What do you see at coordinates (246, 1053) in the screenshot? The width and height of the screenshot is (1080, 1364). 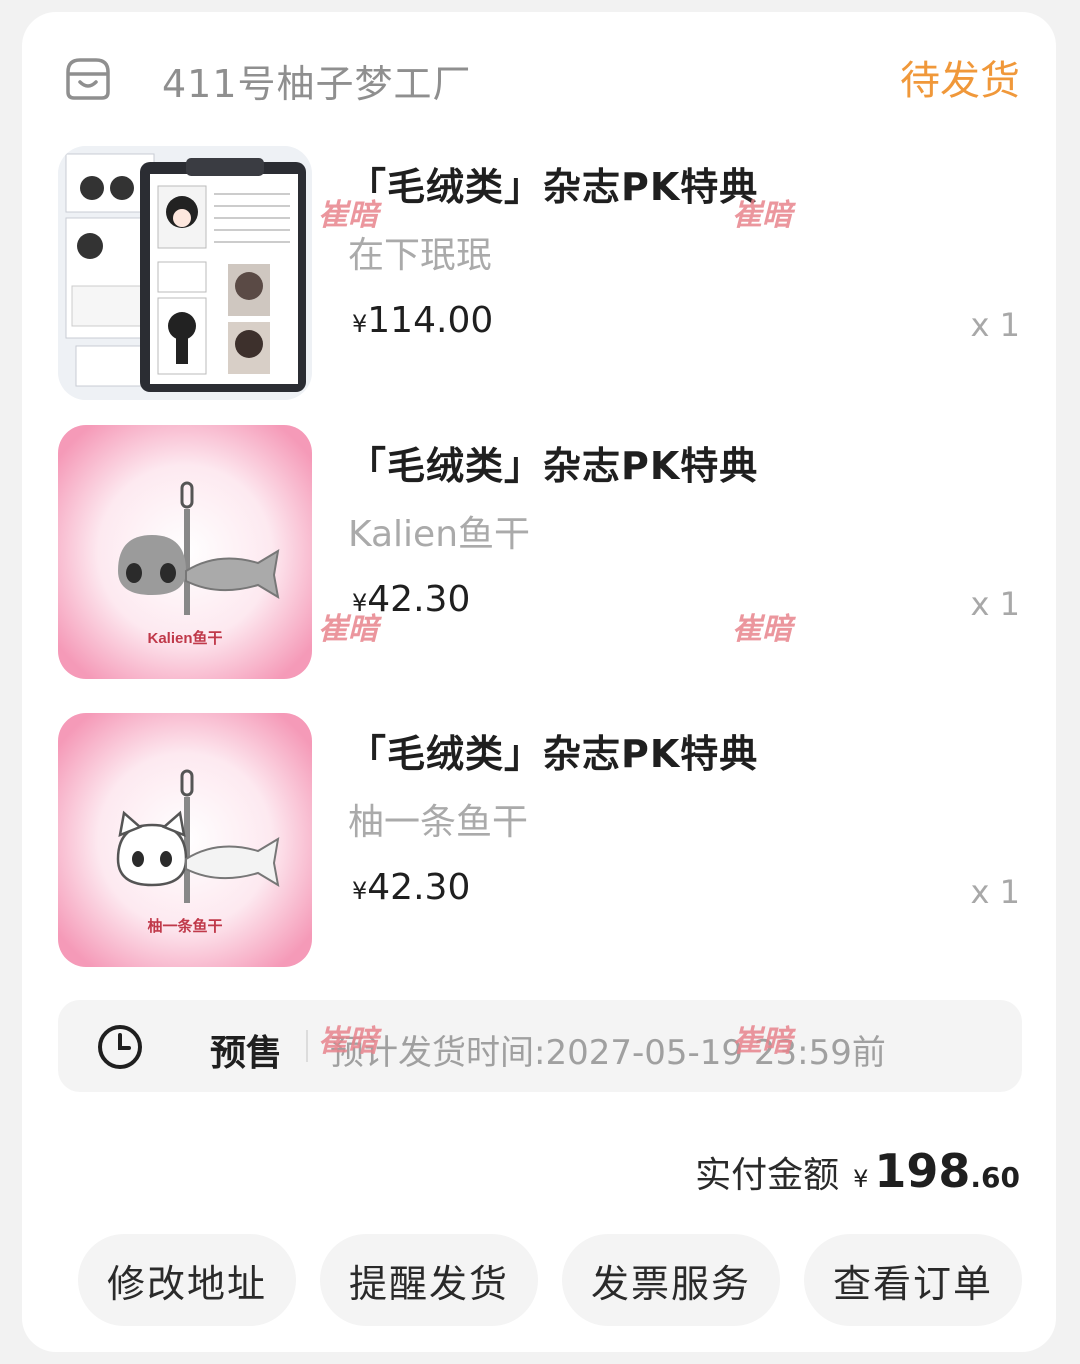 I see `presale-label: 预售` at bounding box center [246, 1053].